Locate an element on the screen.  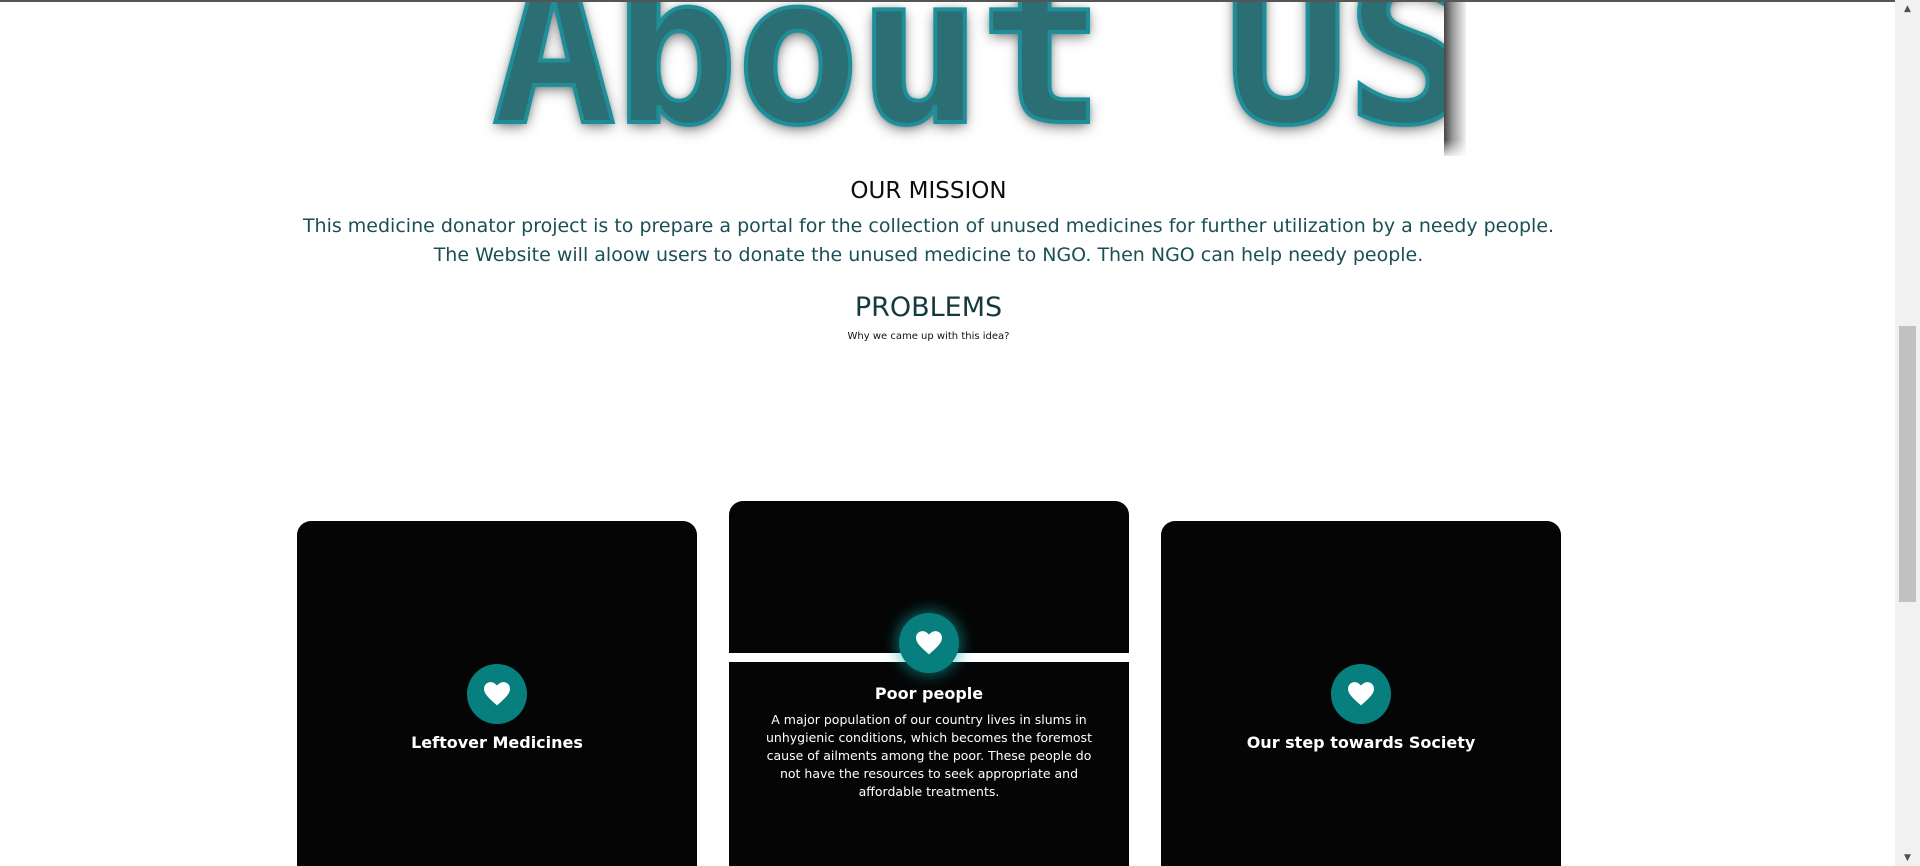
card-our-step-towards-society: Our step towards Society is located at coordinates (1361, 693).